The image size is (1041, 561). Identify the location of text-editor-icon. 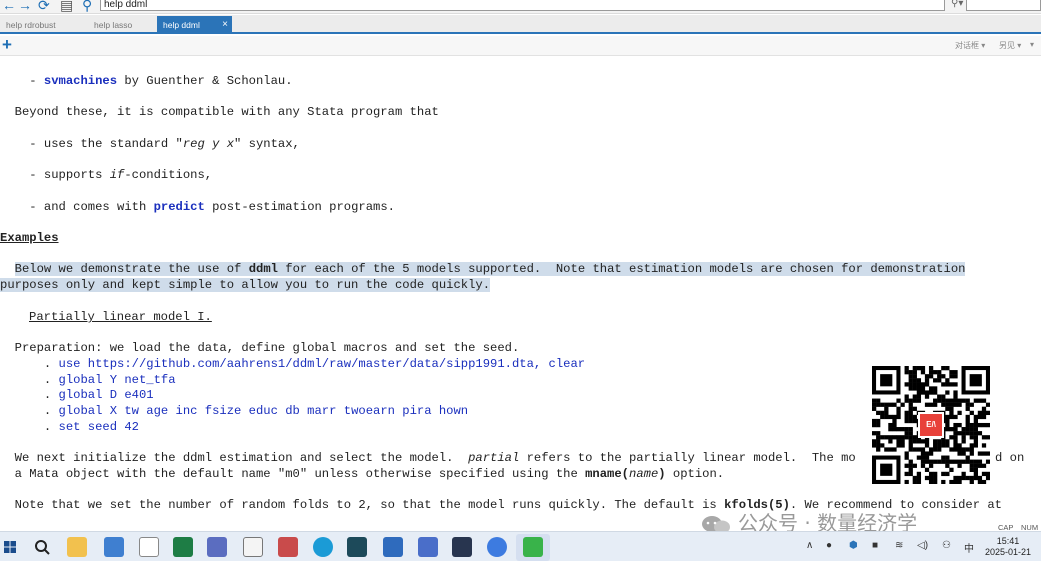
(253, 547).